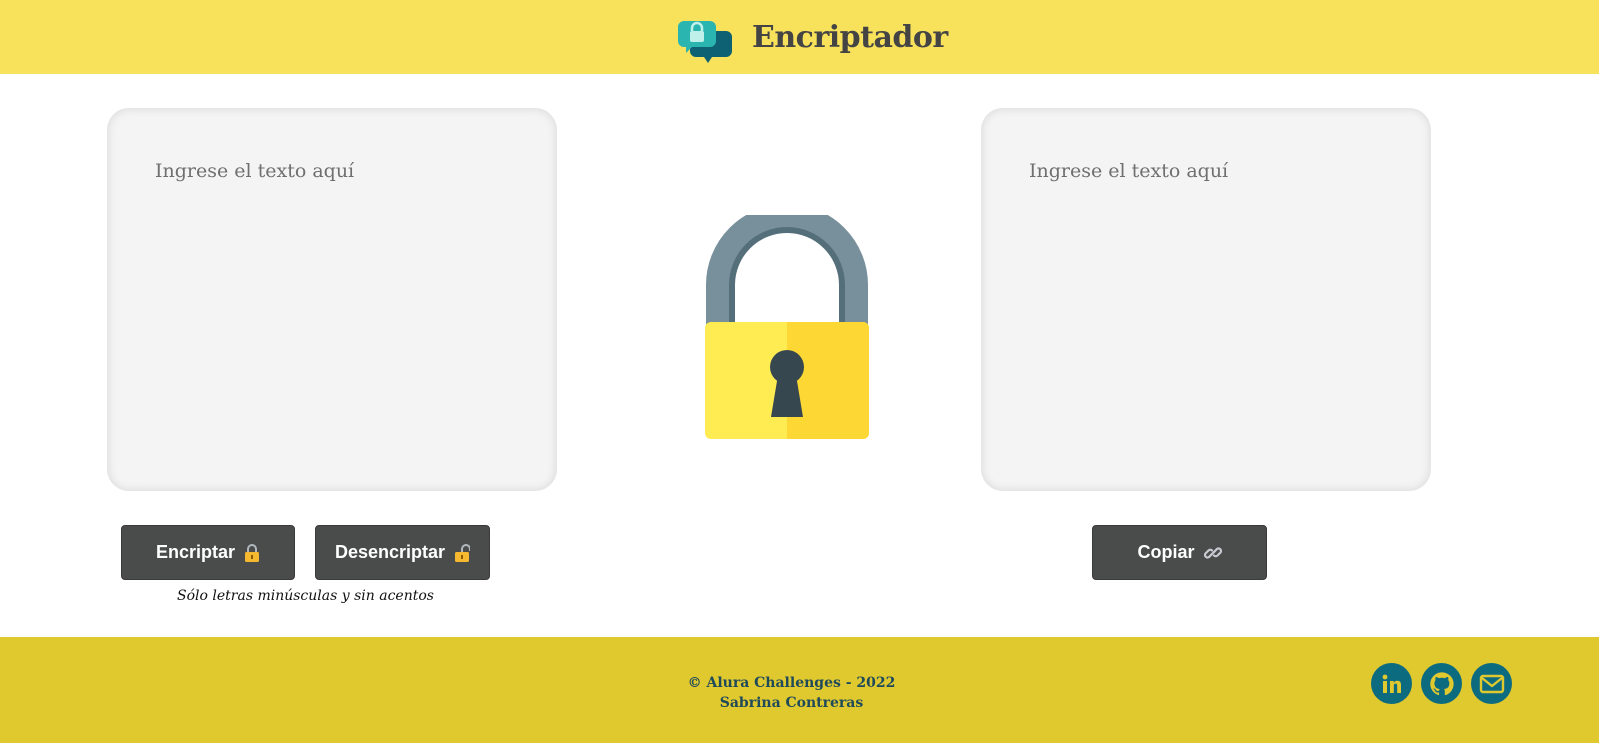  What do you see at coordinates (252, 552) in the screenshot?
I see `lock-closed-icon` at bounding box center [252, 552].